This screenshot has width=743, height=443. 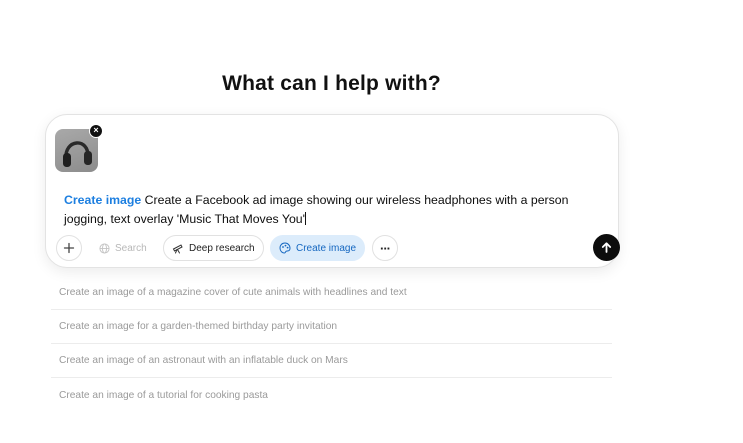 I want to click on composer-toolbar: Search Deep research Create image ···, so click(x=338, y=247).